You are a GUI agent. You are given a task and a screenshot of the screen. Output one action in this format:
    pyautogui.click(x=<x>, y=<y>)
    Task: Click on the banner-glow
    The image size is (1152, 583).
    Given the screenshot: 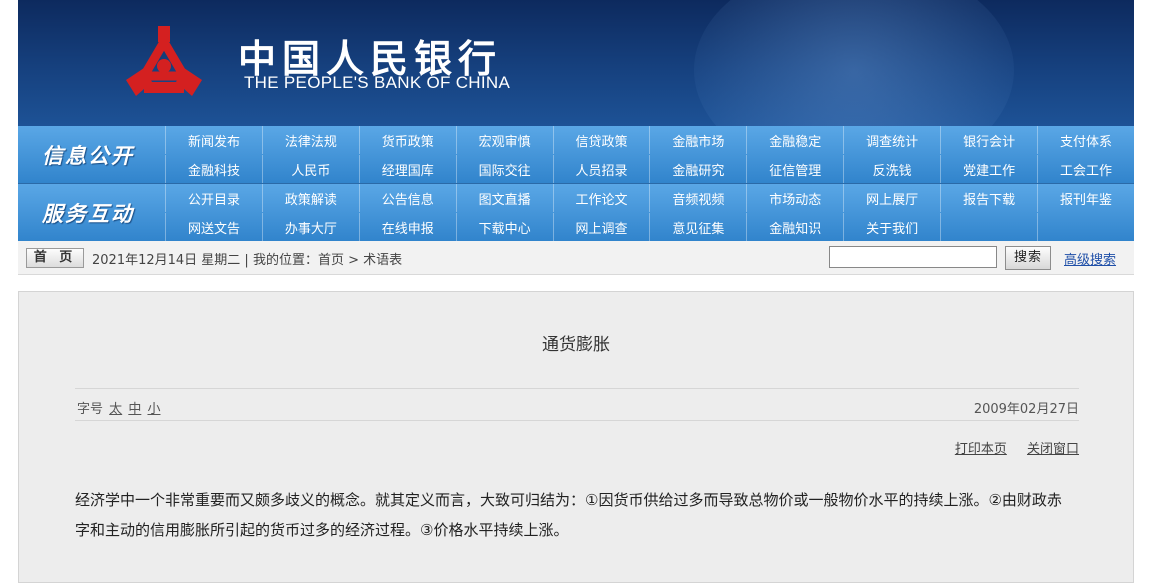 What is the action you would take?
    pyautogui.click(x=854, y=63)
    